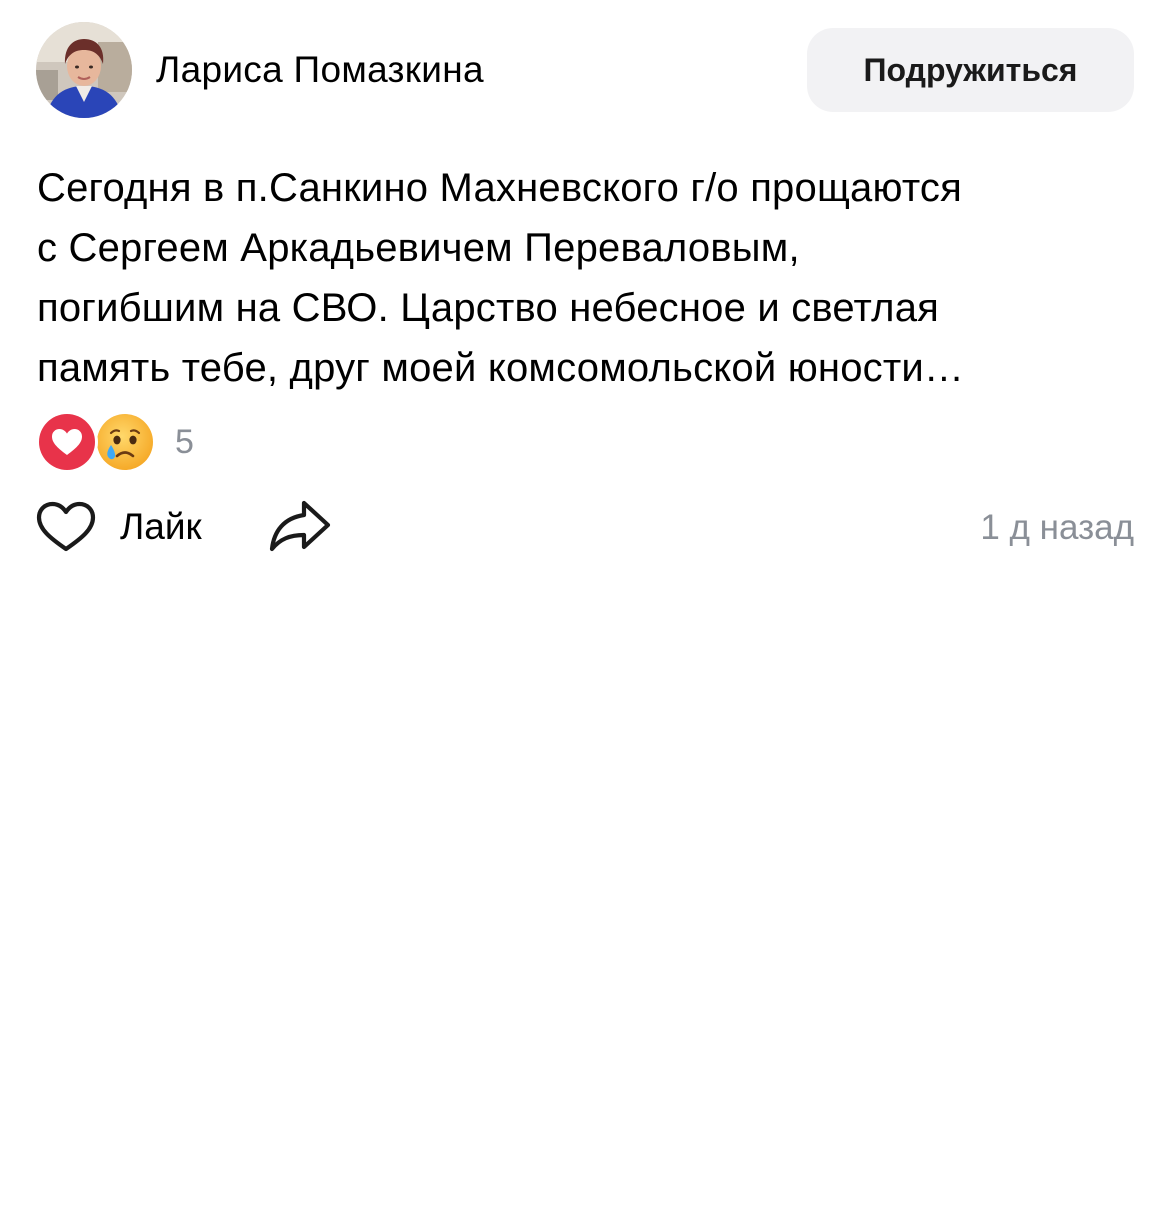 The image size is (1170, 1215). I want to click on share-button, so click(300, 527).